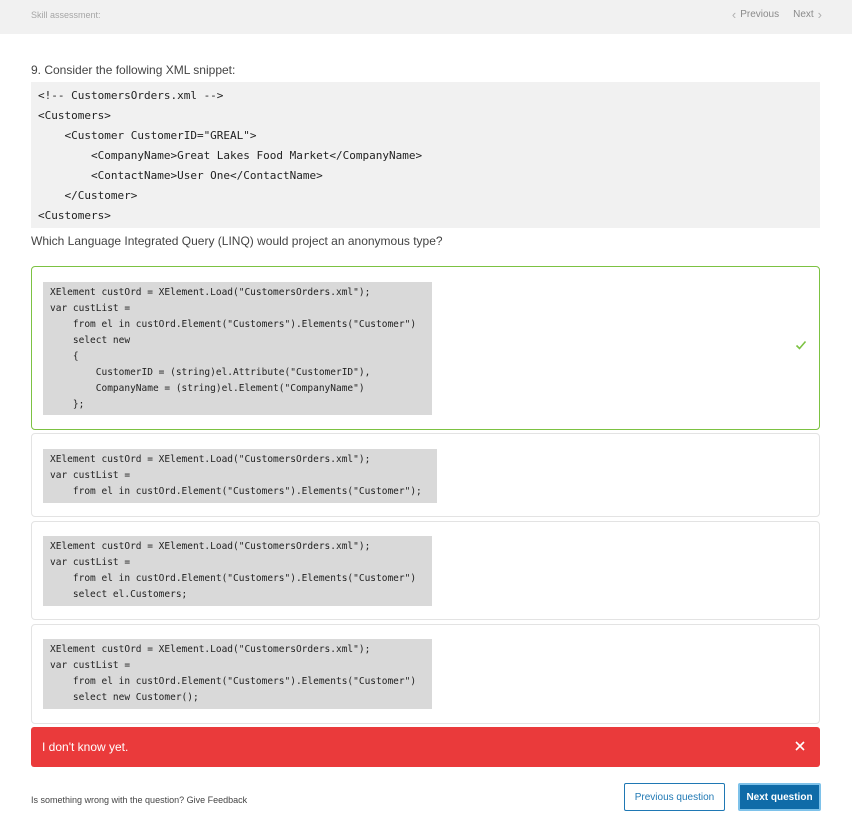 The width and height of the screenshot is (852, 825). I want to click on assessment-title: Skill assessment:, so click(66, 15).